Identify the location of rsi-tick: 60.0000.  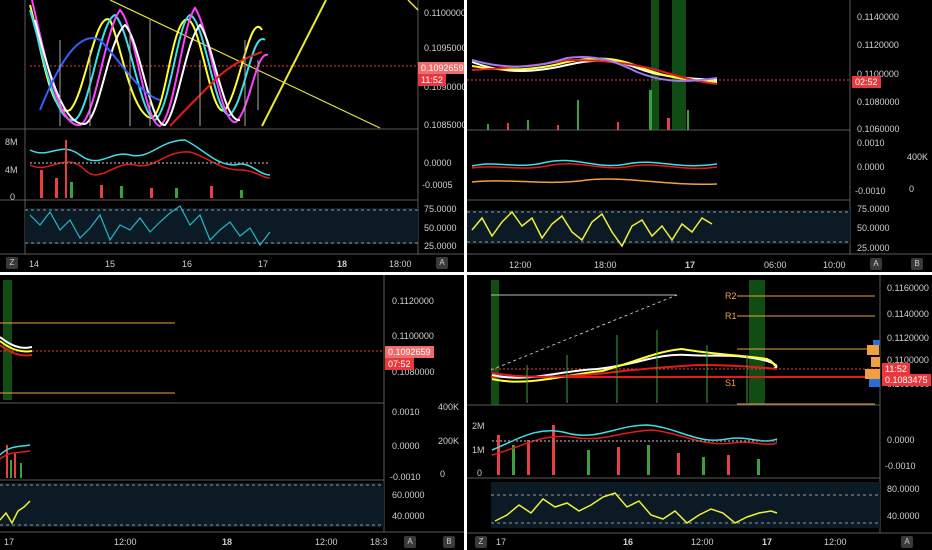
(408, 495).